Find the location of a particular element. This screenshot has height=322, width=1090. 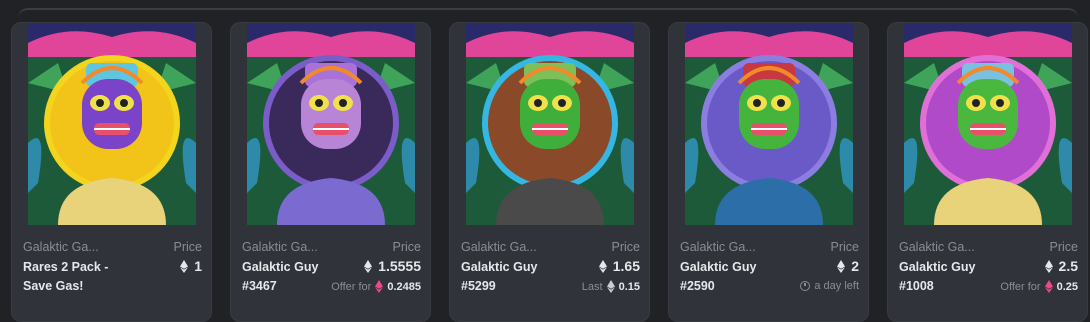

price-value: 2 is located at coordinates (848, 266).